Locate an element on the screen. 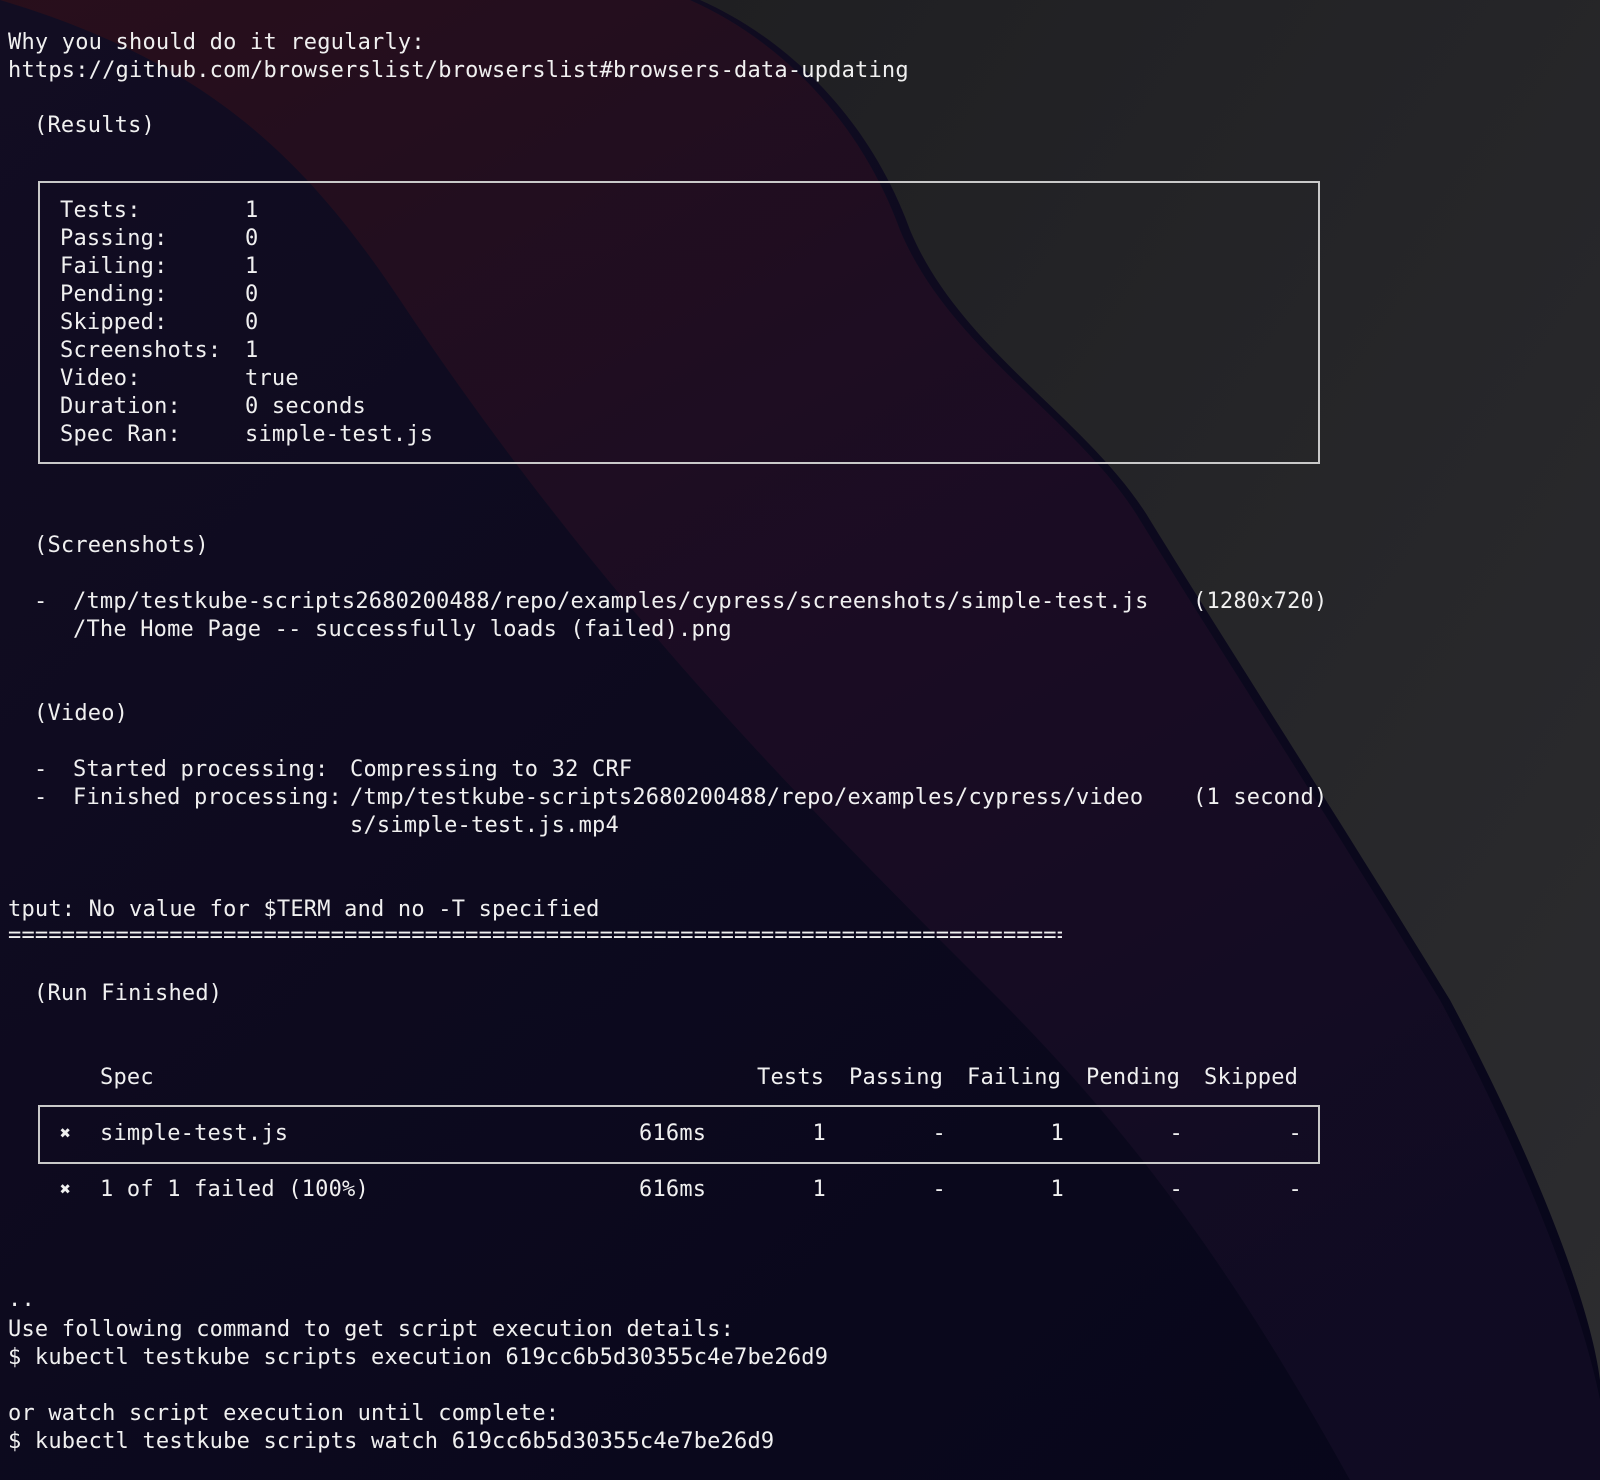 The image size is (1600, 1480). video-heading: (Video) is located at coordinates (81, 713).